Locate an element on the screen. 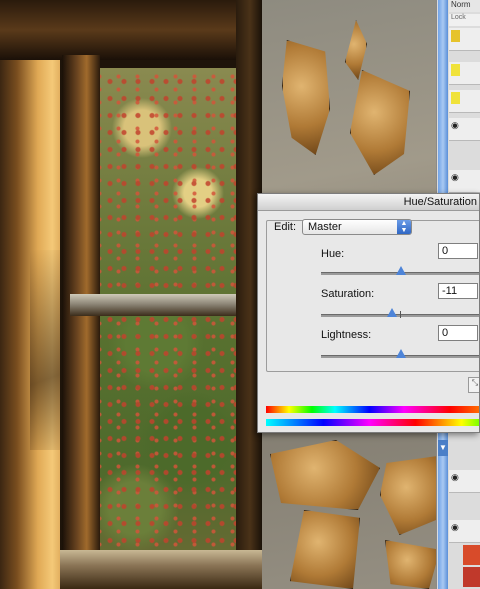  edit-label: Edit: is located at coordinates (285, 227).